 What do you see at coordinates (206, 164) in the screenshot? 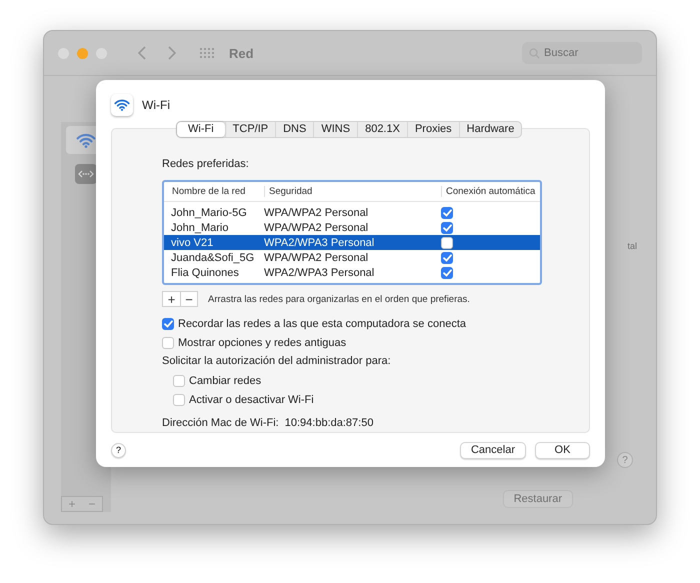
I see `section-label: Redes preferidas:` at bounding box center [206, 164].